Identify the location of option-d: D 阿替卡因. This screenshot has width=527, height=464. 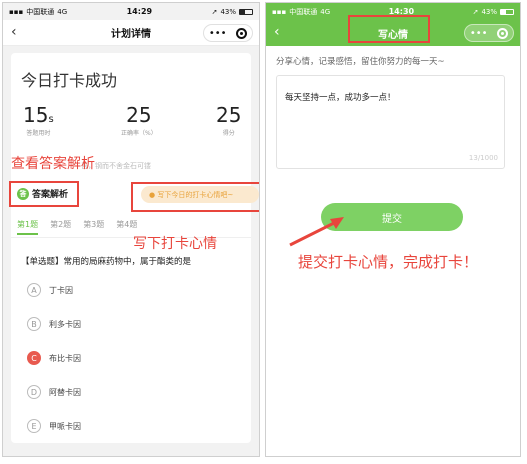
(54, 392).